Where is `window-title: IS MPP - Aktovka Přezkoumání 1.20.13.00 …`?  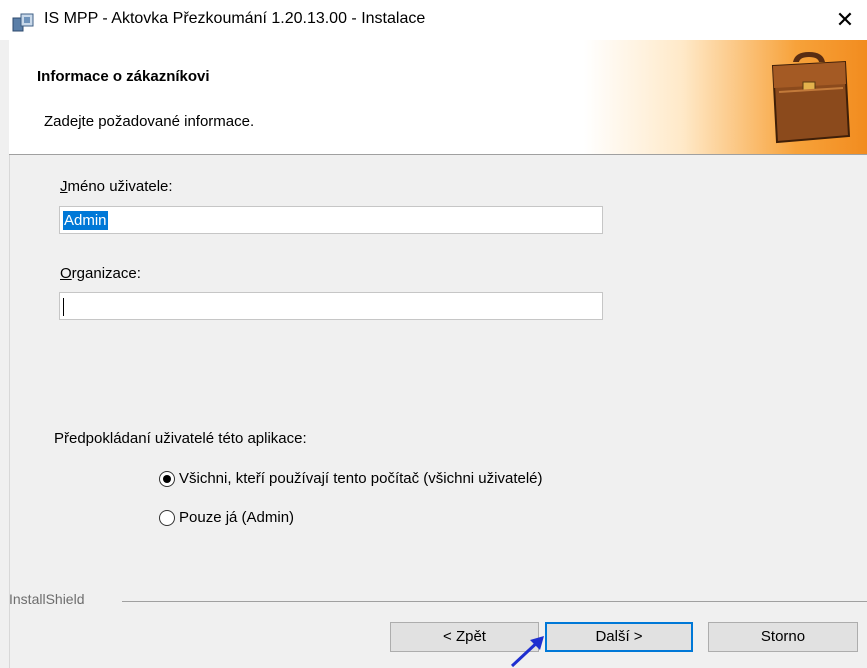
window-title: IS MPP - Aktovka Přezkoumání 1.20.13.00 … is located at coordinates (235, 18).